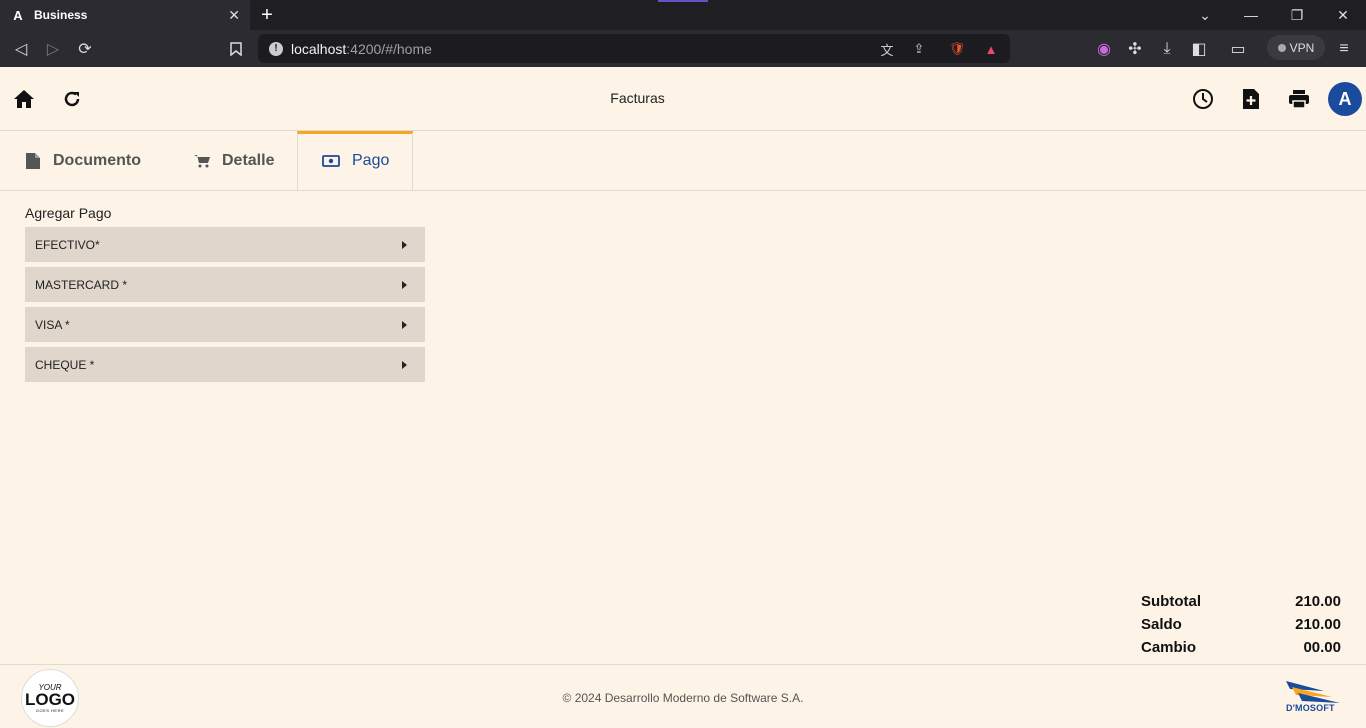 The width and height of the screenshot is (1366, 728). Describe the element at coordinates (1251, 15) in the screenshot. I see `minimize-window-button: —` at that location.